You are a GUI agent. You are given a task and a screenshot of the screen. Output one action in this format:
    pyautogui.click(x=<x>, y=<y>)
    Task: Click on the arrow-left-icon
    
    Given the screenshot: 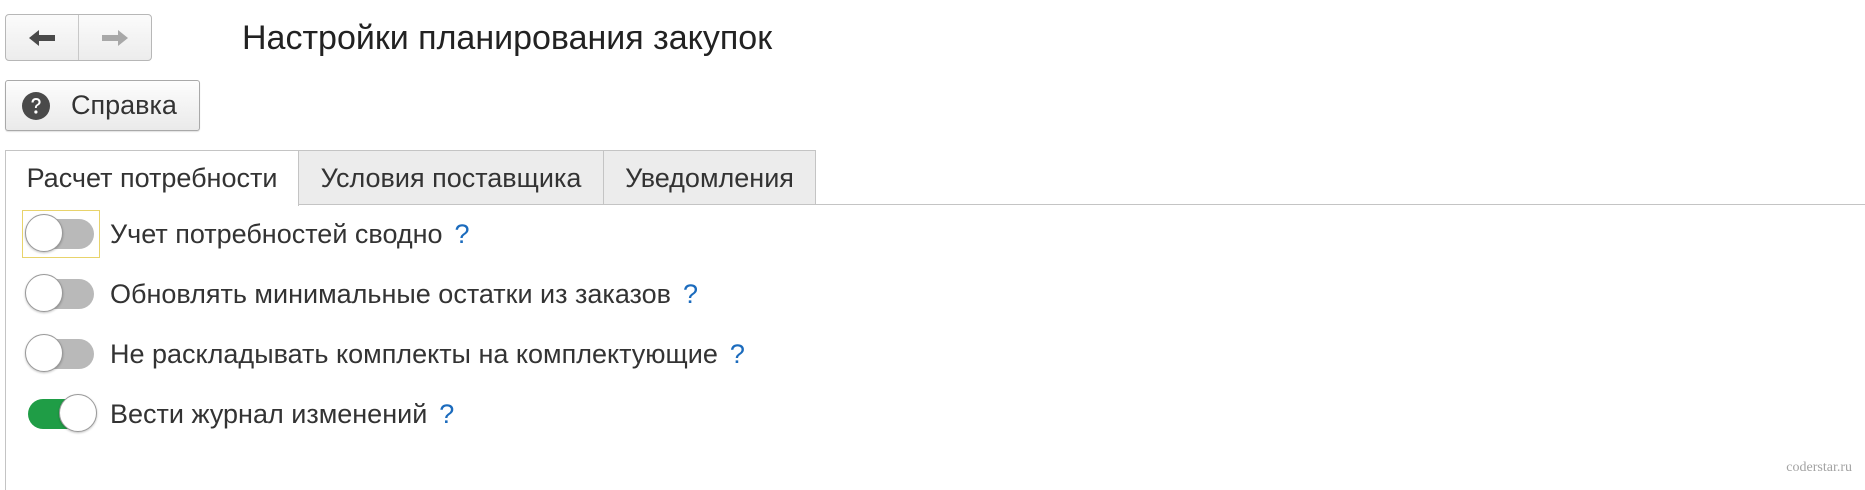 What is the action you would take?
    pyautogui.click(x=42, y=37)
    